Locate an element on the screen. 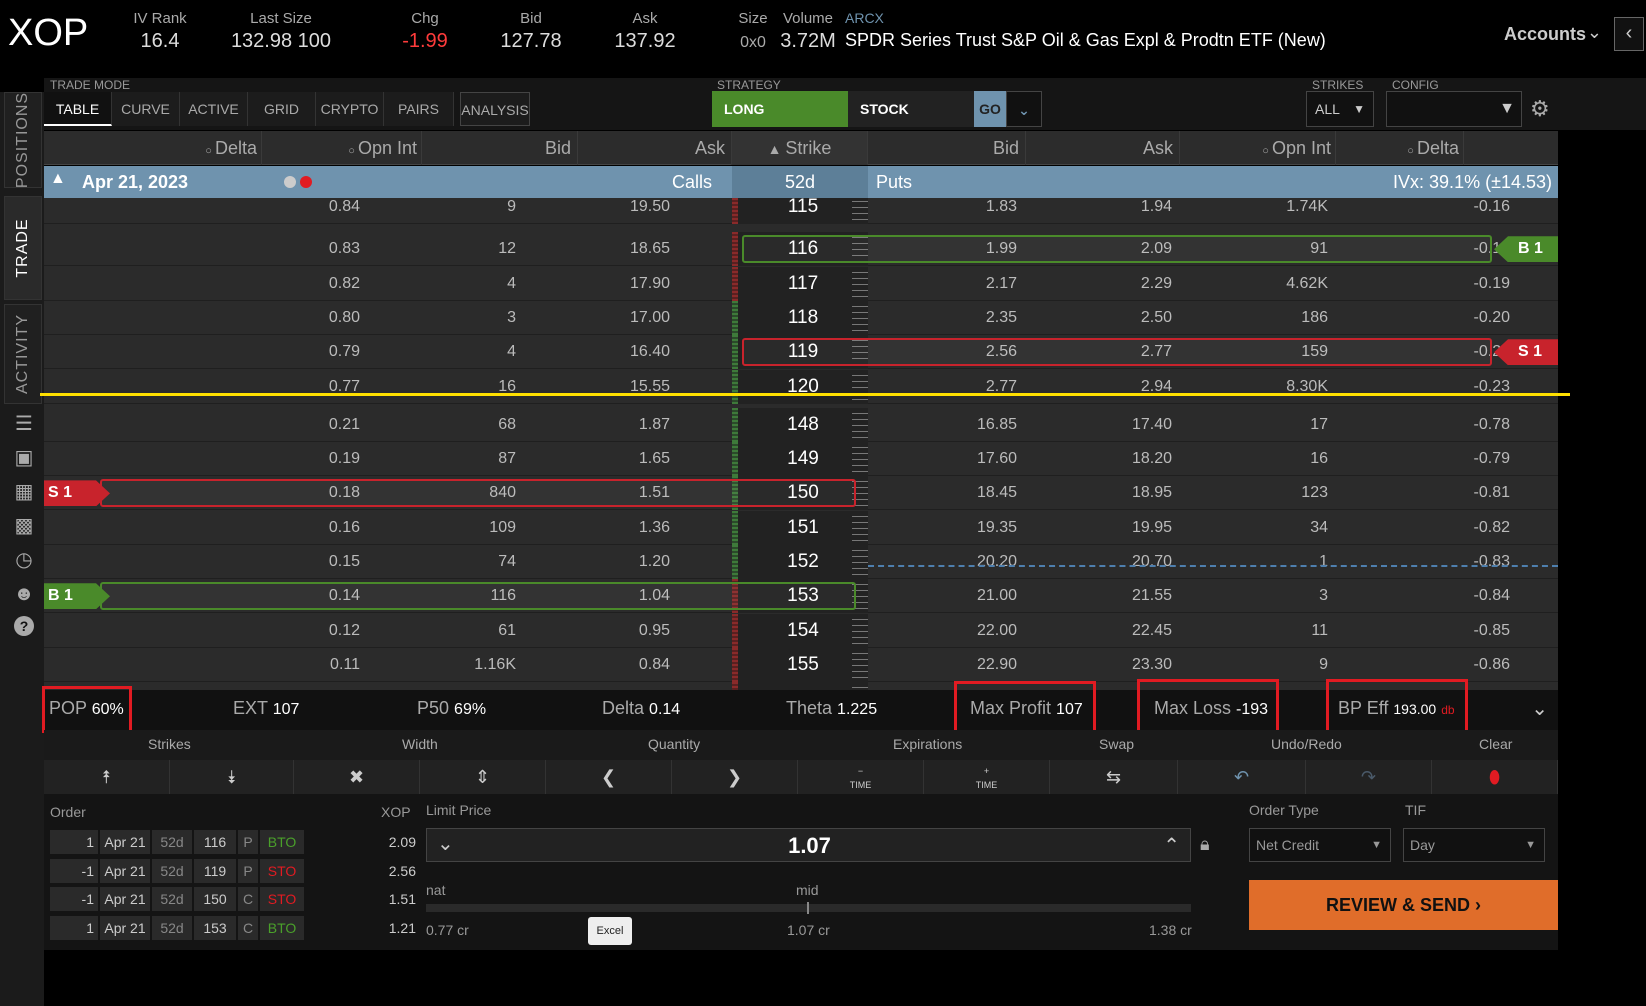  put-delta: -0.84 is located at coordinates (1492, 596).